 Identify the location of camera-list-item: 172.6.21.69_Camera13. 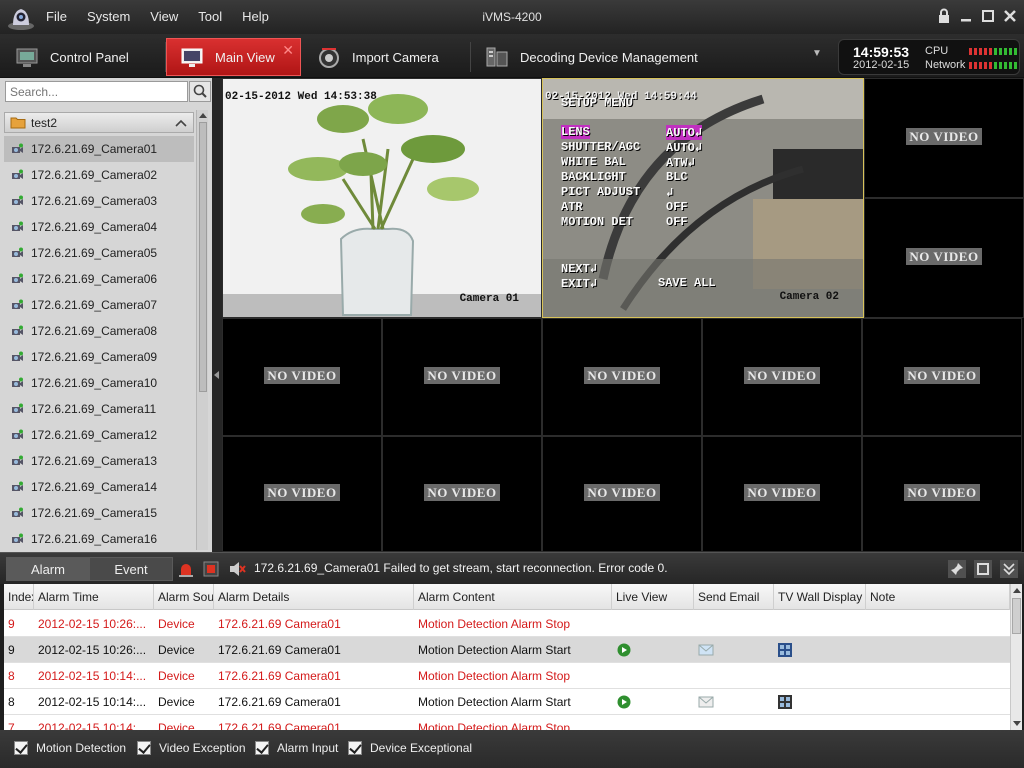
(99, 461).